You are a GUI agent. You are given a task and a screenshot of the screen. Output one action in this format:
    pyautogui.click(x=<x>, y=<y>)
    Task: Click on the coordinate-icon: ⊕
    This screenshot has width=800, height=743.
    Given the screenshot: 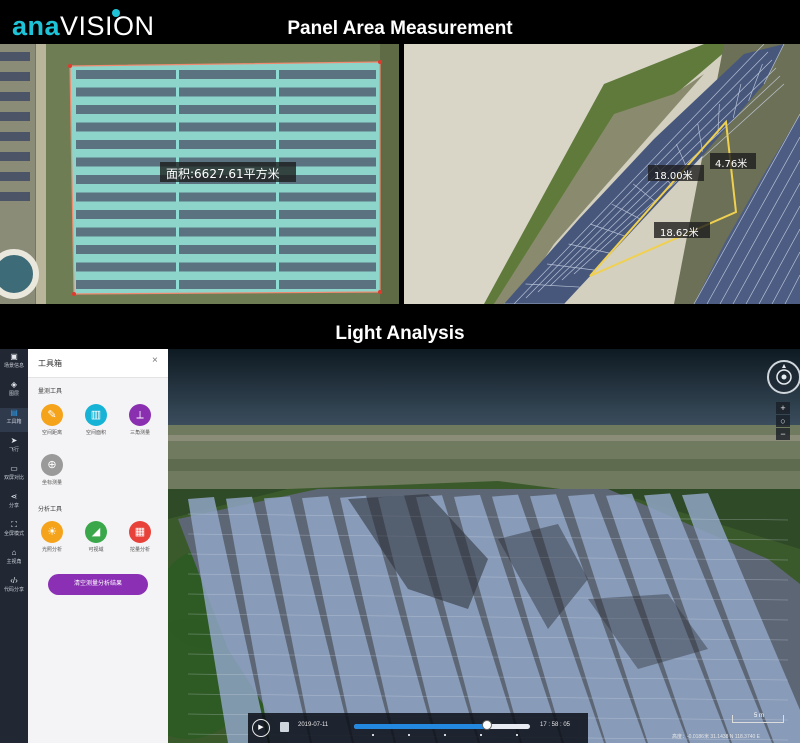 What is the action you would take?
    pyautogui.click(x=52, y=465)
    